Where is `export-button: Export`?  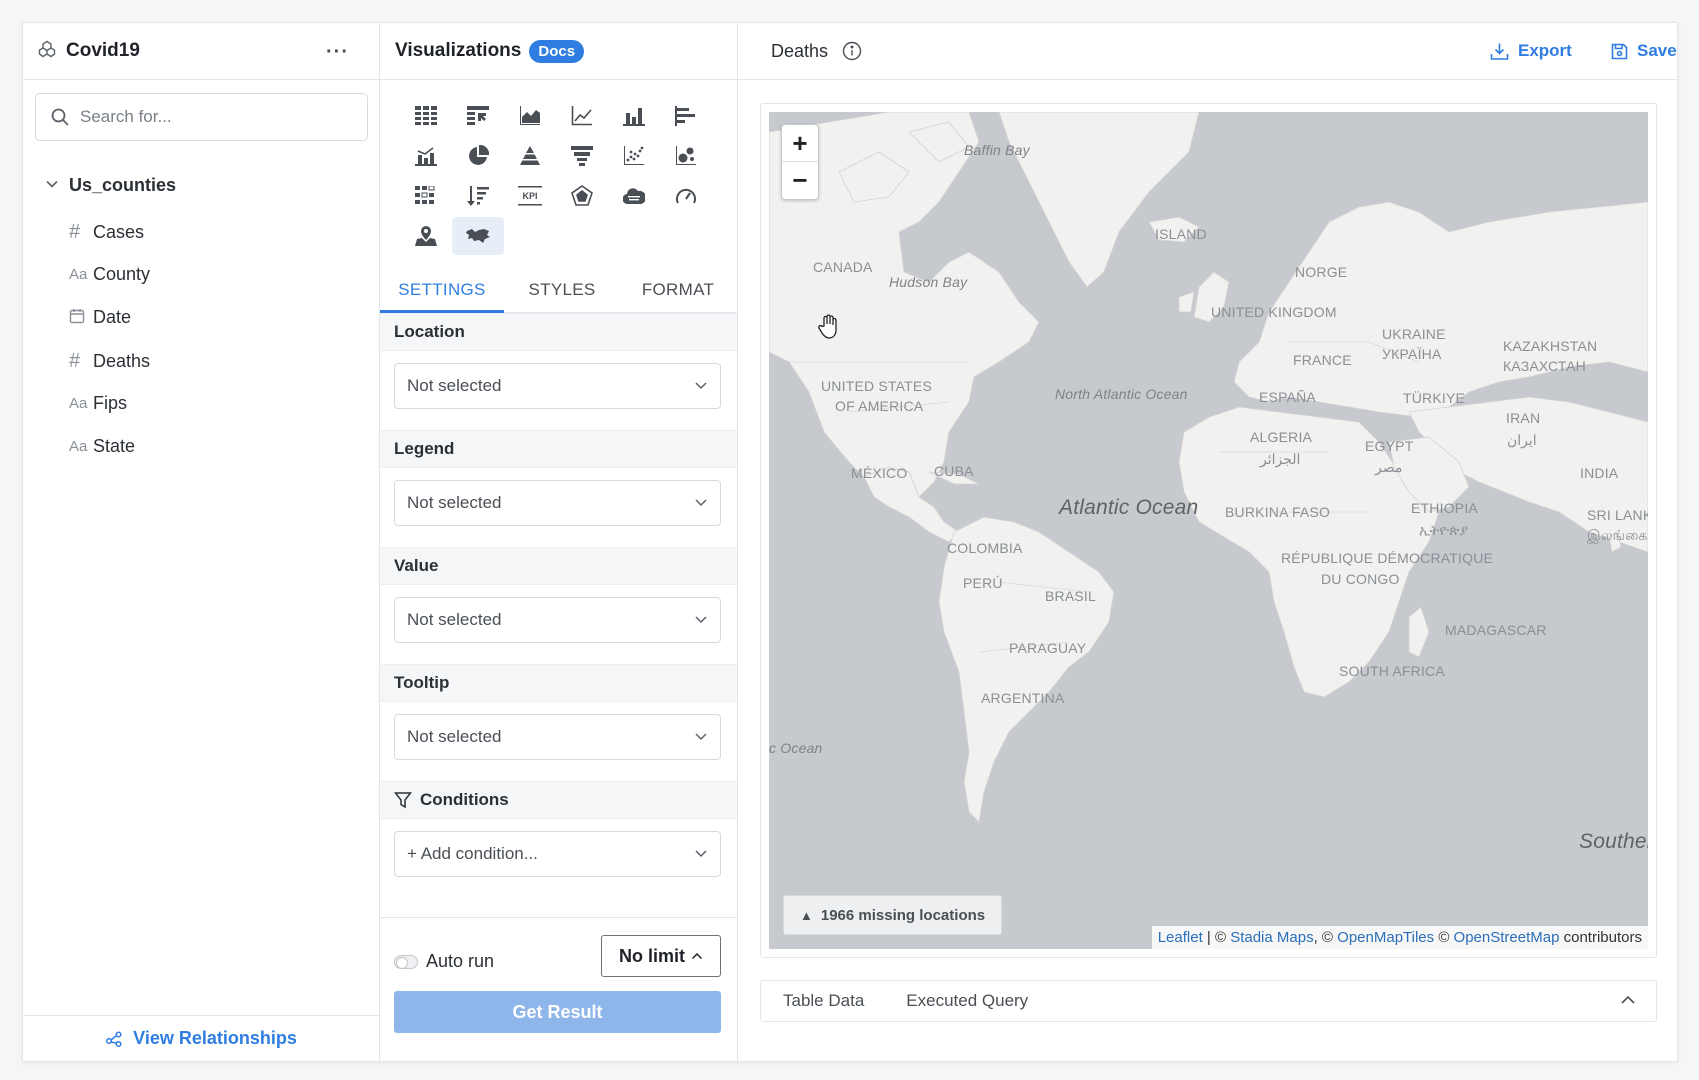 export-button: Export is located at coordinates (1531, 51).